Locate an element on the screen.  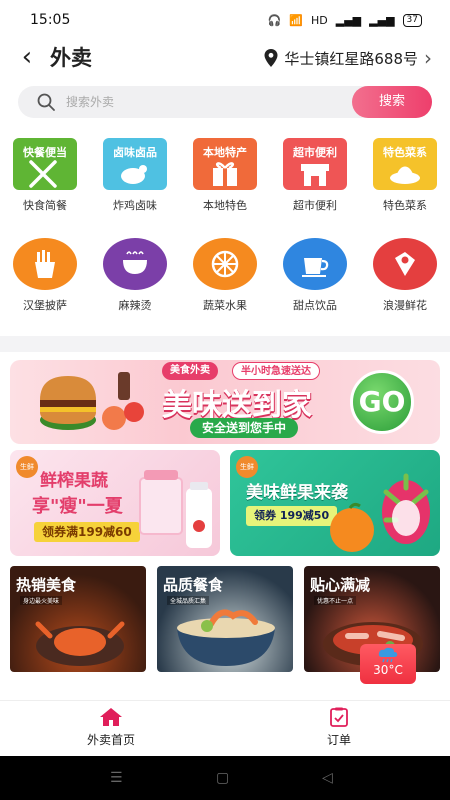
category-fast-food: 快餐便当 快食简餐 is located at coordinates (45, 175).